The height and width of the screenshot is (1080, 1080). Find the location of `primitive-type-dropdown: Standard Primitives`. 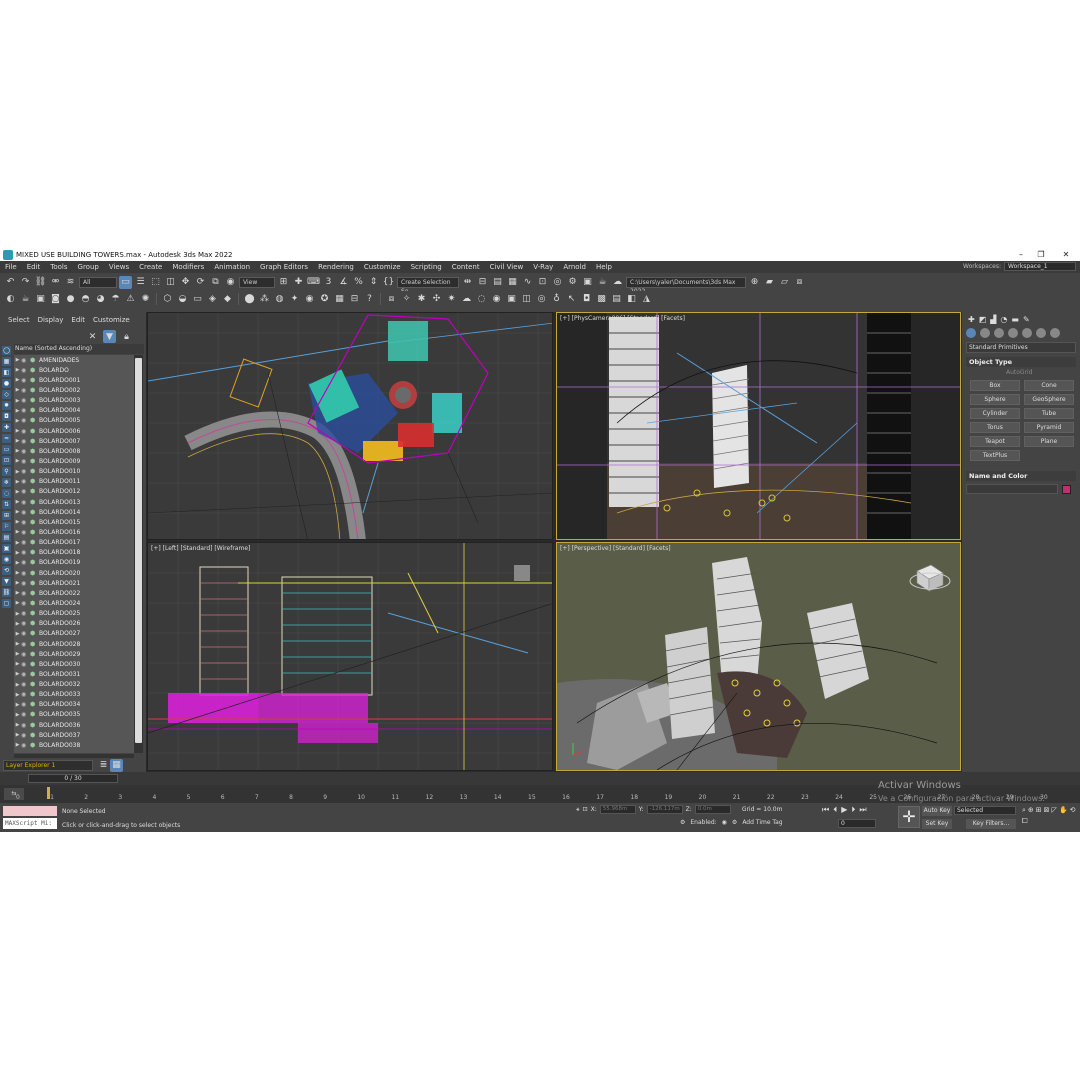

primitive-type-dropdown: Standard Primitives is located at coordinates (1021, 347).